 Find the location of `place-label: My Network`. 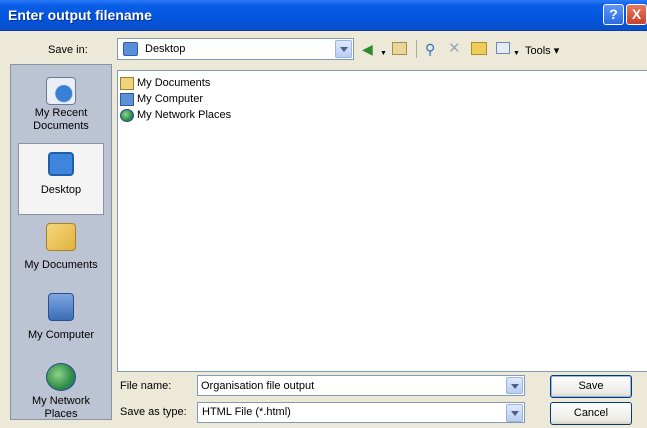

place-label: My Network is located at coordinates (61, 401).